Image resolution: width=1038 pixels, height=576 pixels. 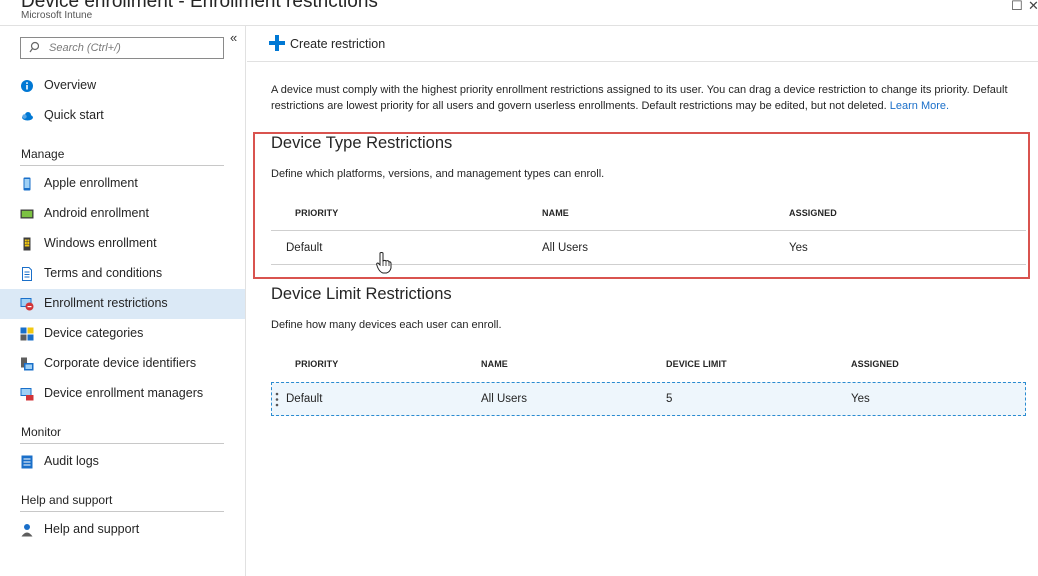 I want to click on sidebar-item-label: Help and support, so click(x=92, y=529).